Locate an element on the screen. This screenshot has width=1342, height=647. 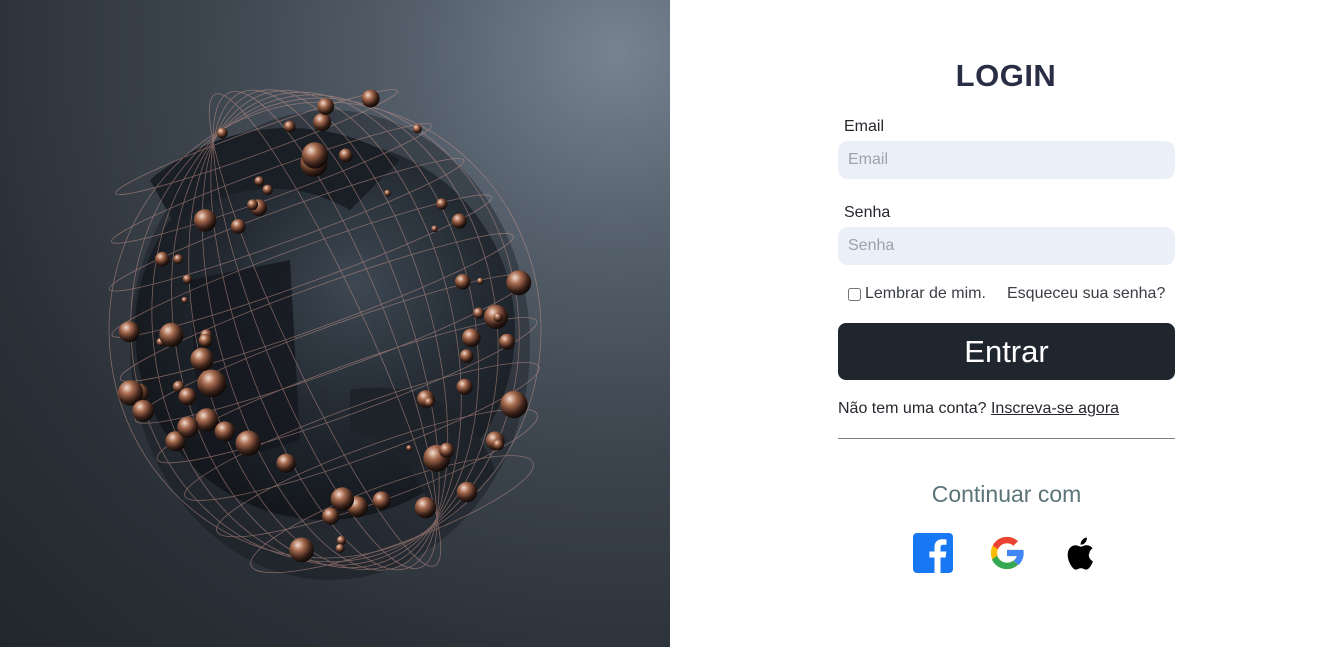
password-input is located at coordinates (1006, 246).